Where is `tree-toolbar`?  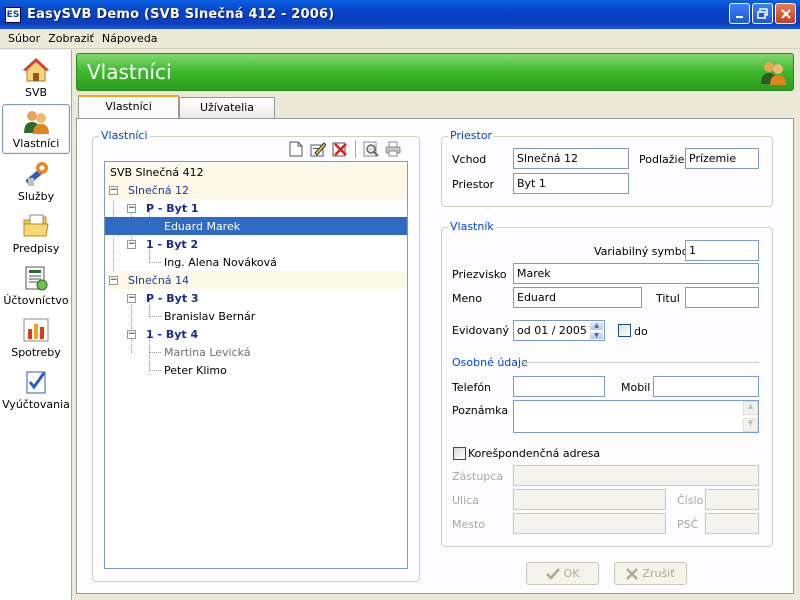
tree-toolbar is located at coordinates (344, 149).